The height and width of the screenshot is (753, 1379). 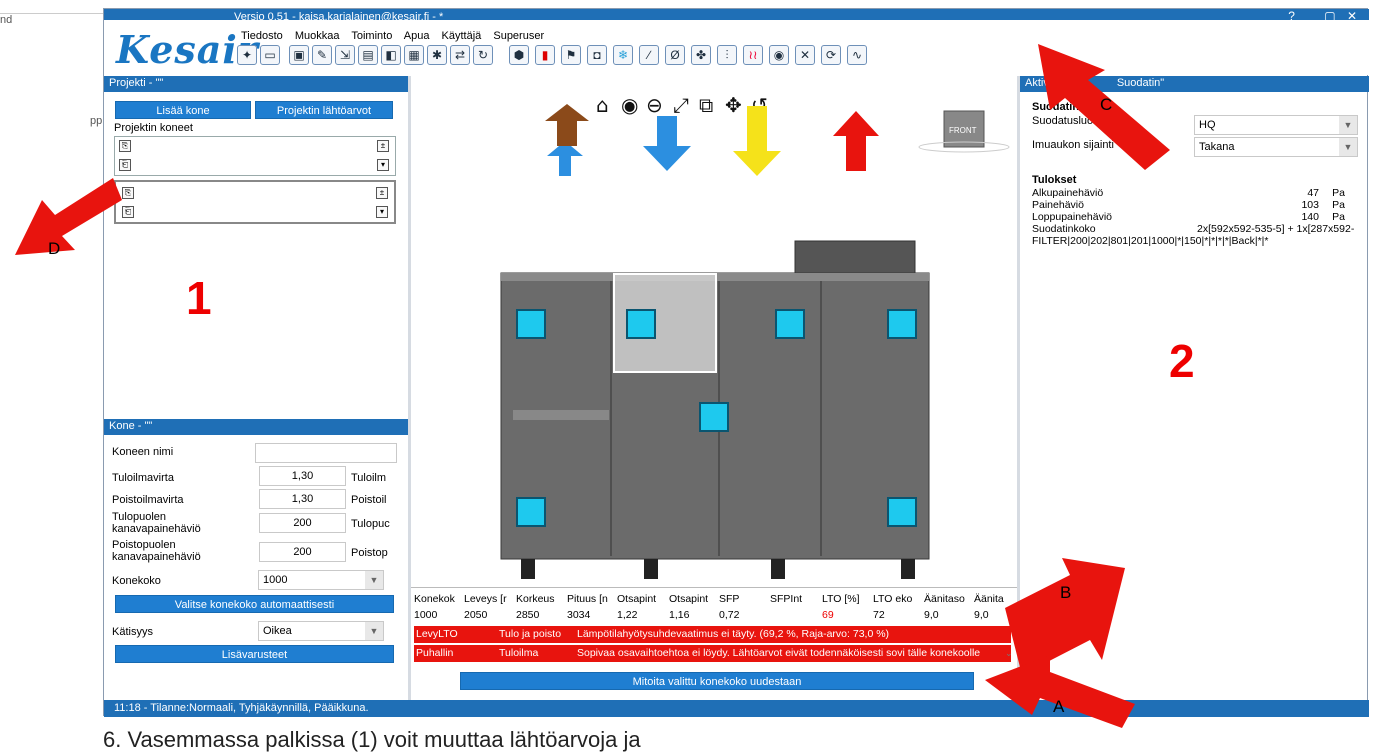 What do you see at coordinates (1059, 706) in the screenshot?
I see `annotation-a-label: A` at bounding box center [1059, 706].